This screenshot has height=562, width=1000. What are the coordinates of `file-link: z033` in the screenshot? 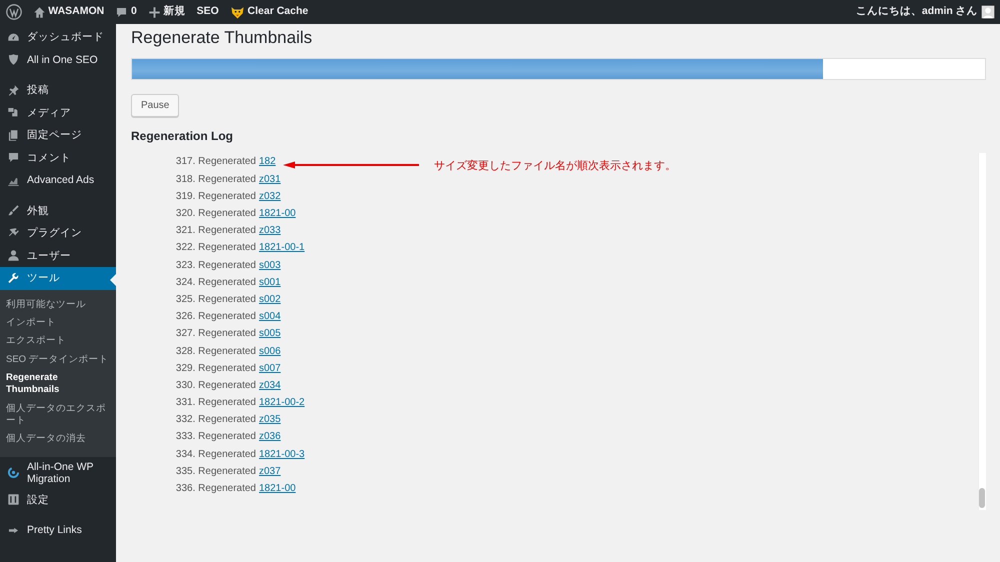 It's located at (270, 230).